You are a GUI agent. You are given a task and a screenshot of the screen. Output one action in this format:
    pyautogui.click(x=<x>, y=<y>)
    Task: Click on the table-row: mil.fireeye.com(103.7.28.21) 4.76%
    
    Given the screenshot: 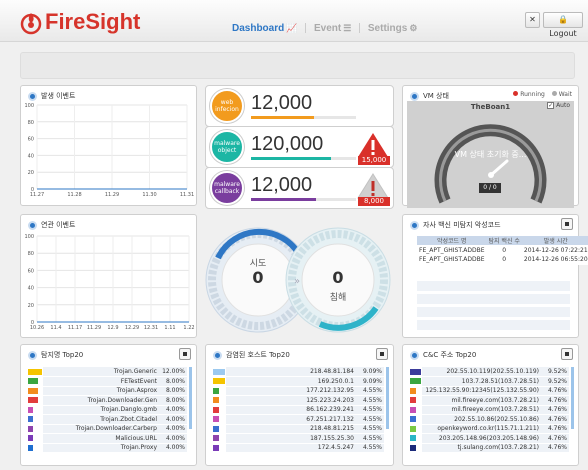 What is the action you would take?
    pyautogui.click(x=489, y=400)
    